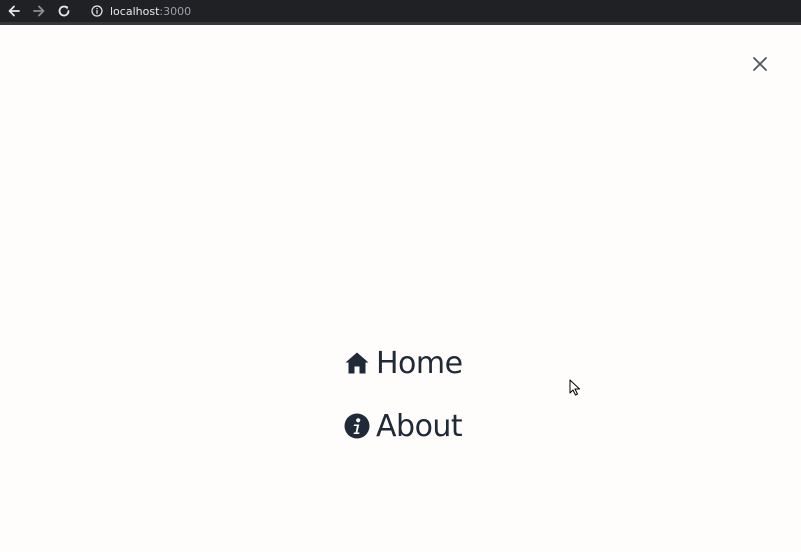 The width and height of the screenshot is (801, 552). I want to click on url-text: localhost:3000, so click(150, 11).